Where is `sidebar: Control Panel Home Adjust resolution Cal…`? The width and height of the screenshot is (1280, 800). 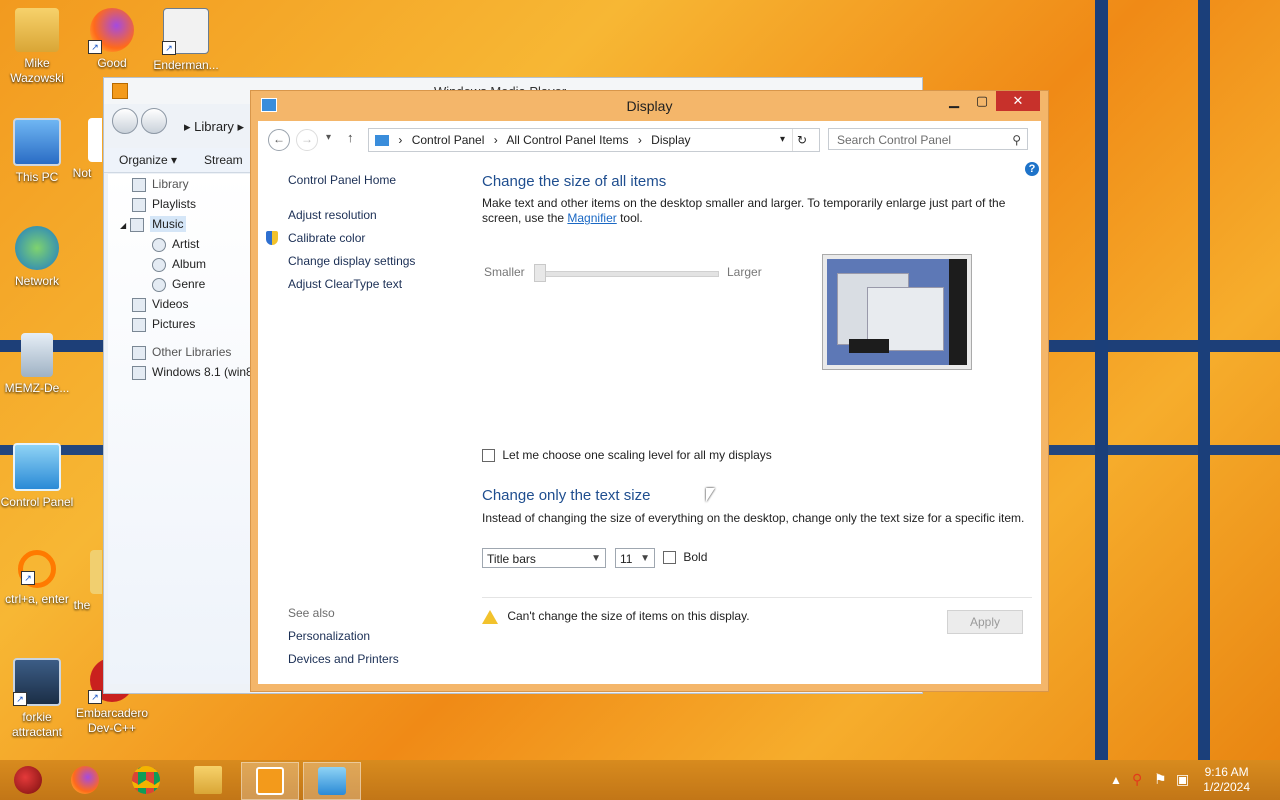
sidebar: Control Panel Home Adjust resolution Cal… is located at coordinates (340, 419).